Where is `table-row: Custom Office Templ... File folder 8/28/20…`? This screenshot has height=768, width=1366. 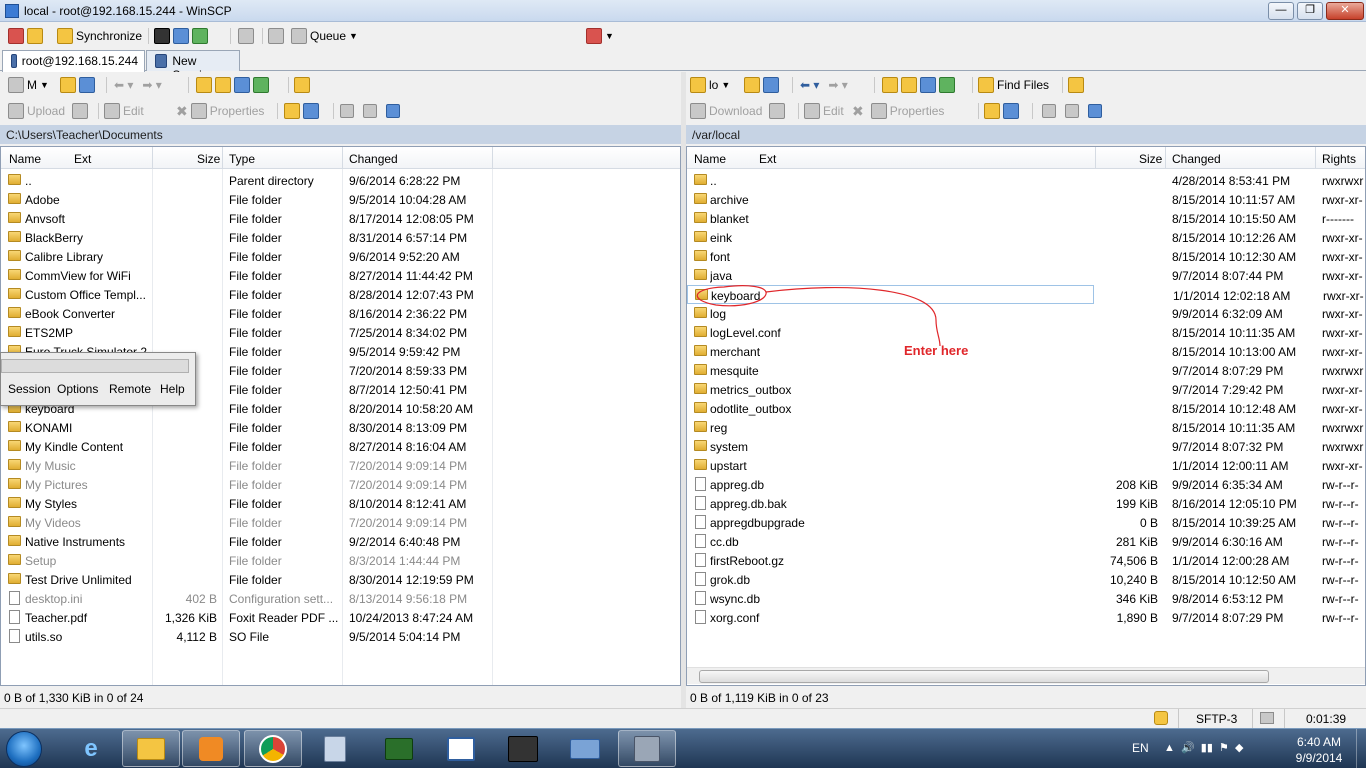
table-row: Custom Office Templ... File folder 8/28/20… is located at coordinates (340, 294).